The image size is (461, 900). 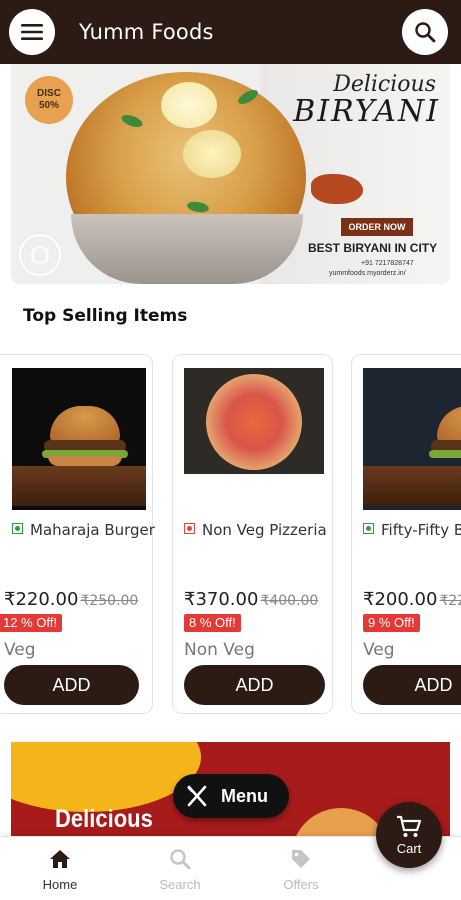 I want to click on home-icon, so click(x=60, y=859).